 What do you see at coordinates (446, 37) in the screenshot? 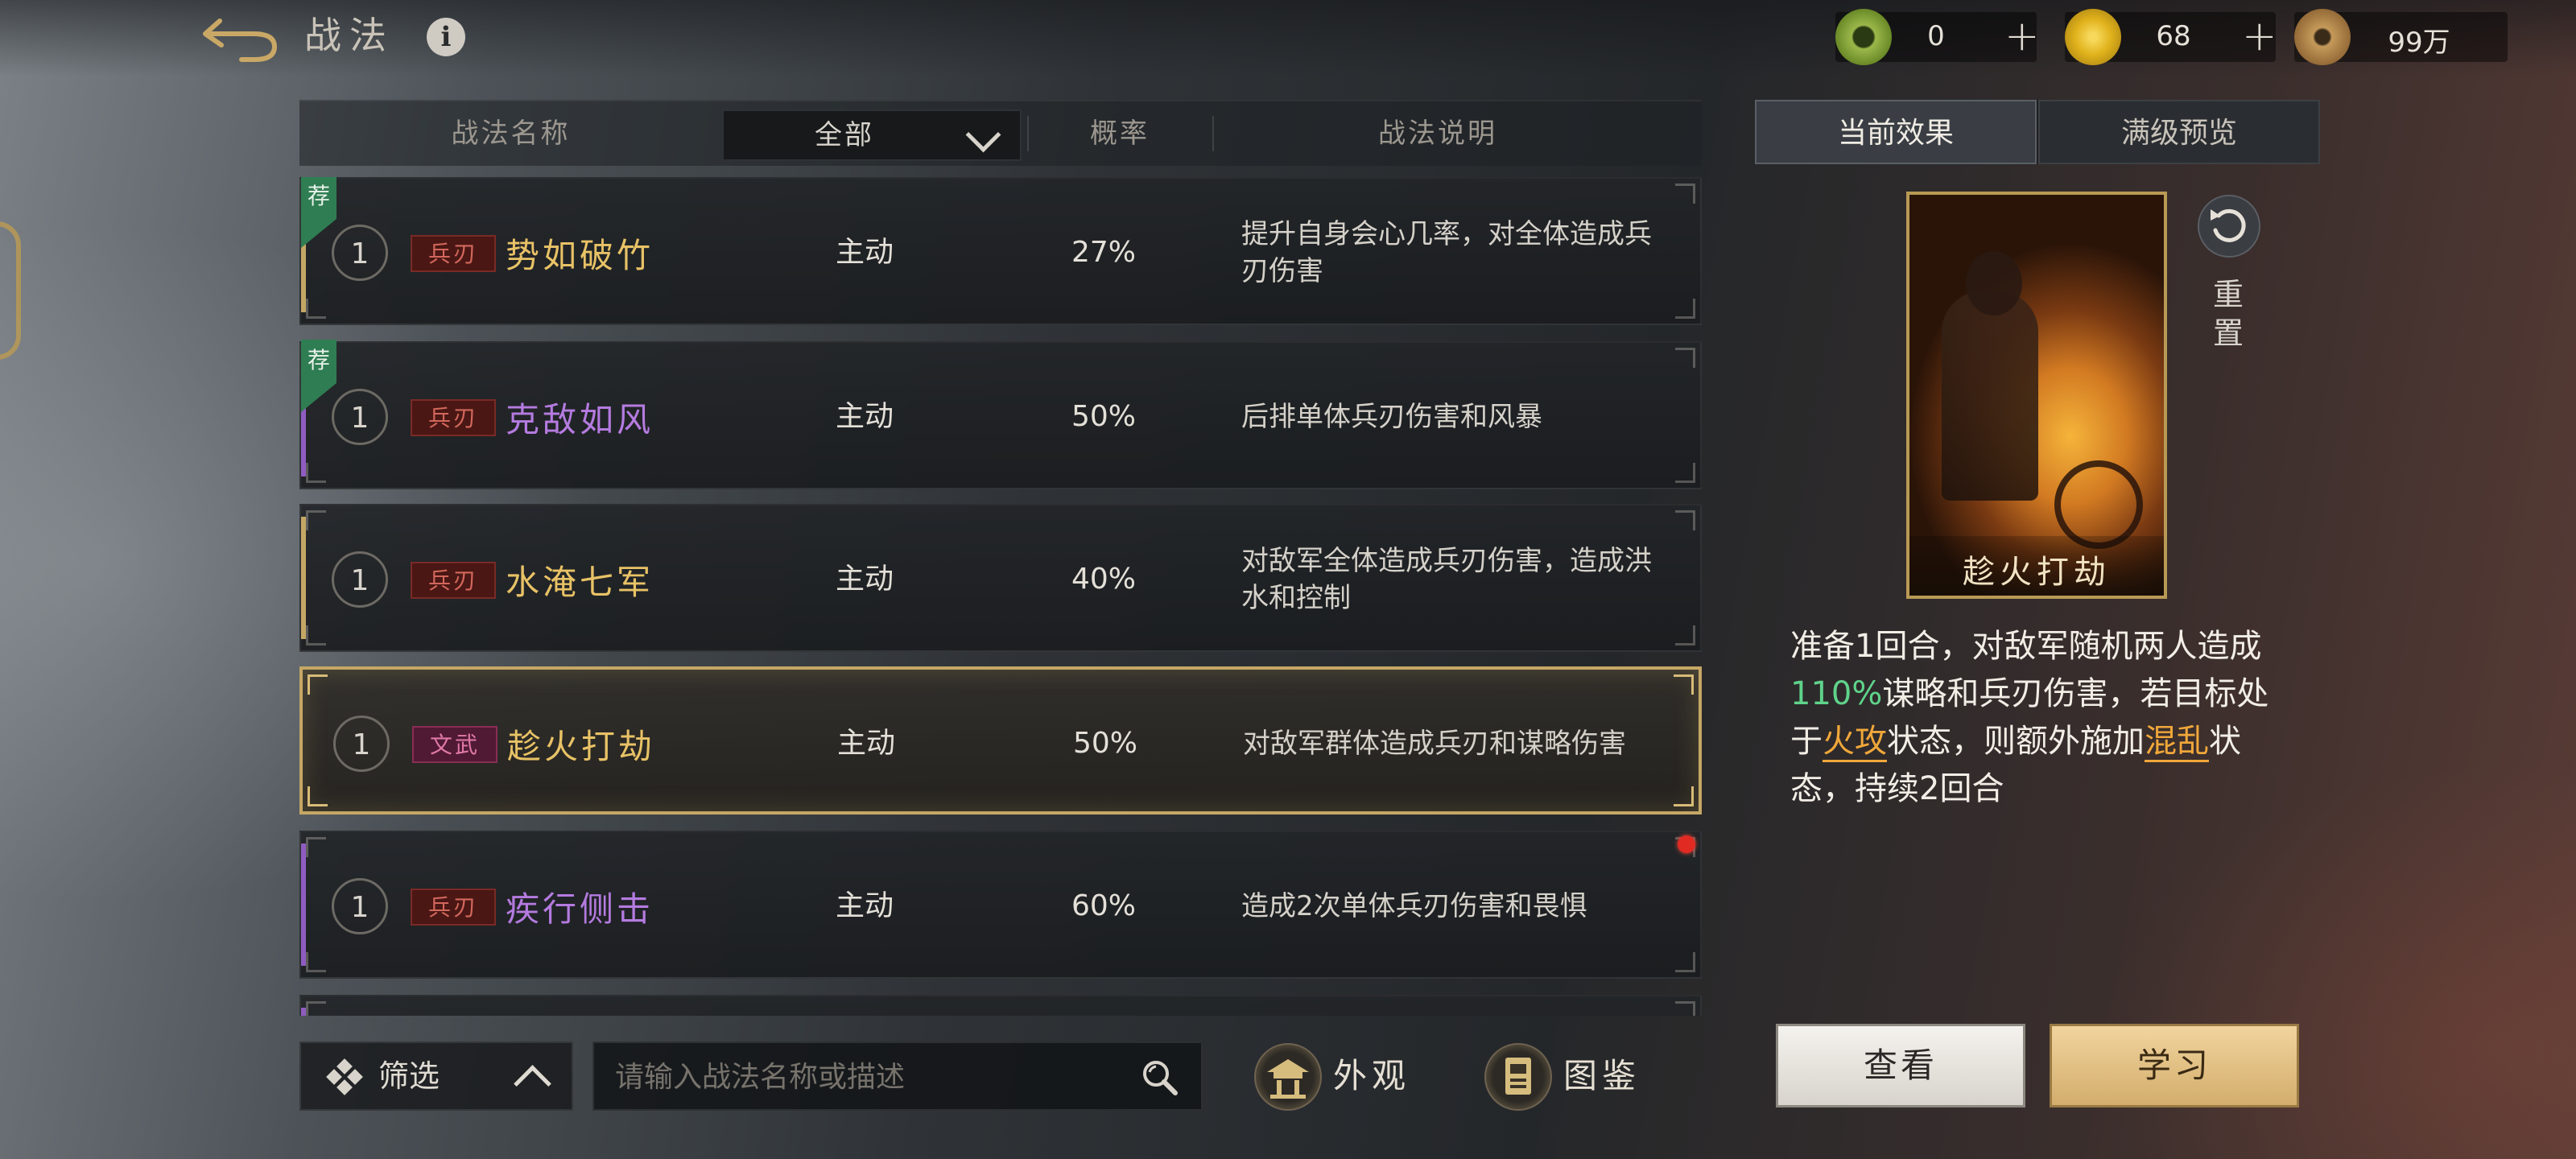
I see `info-icon: i` at bounding box center [446, 37].